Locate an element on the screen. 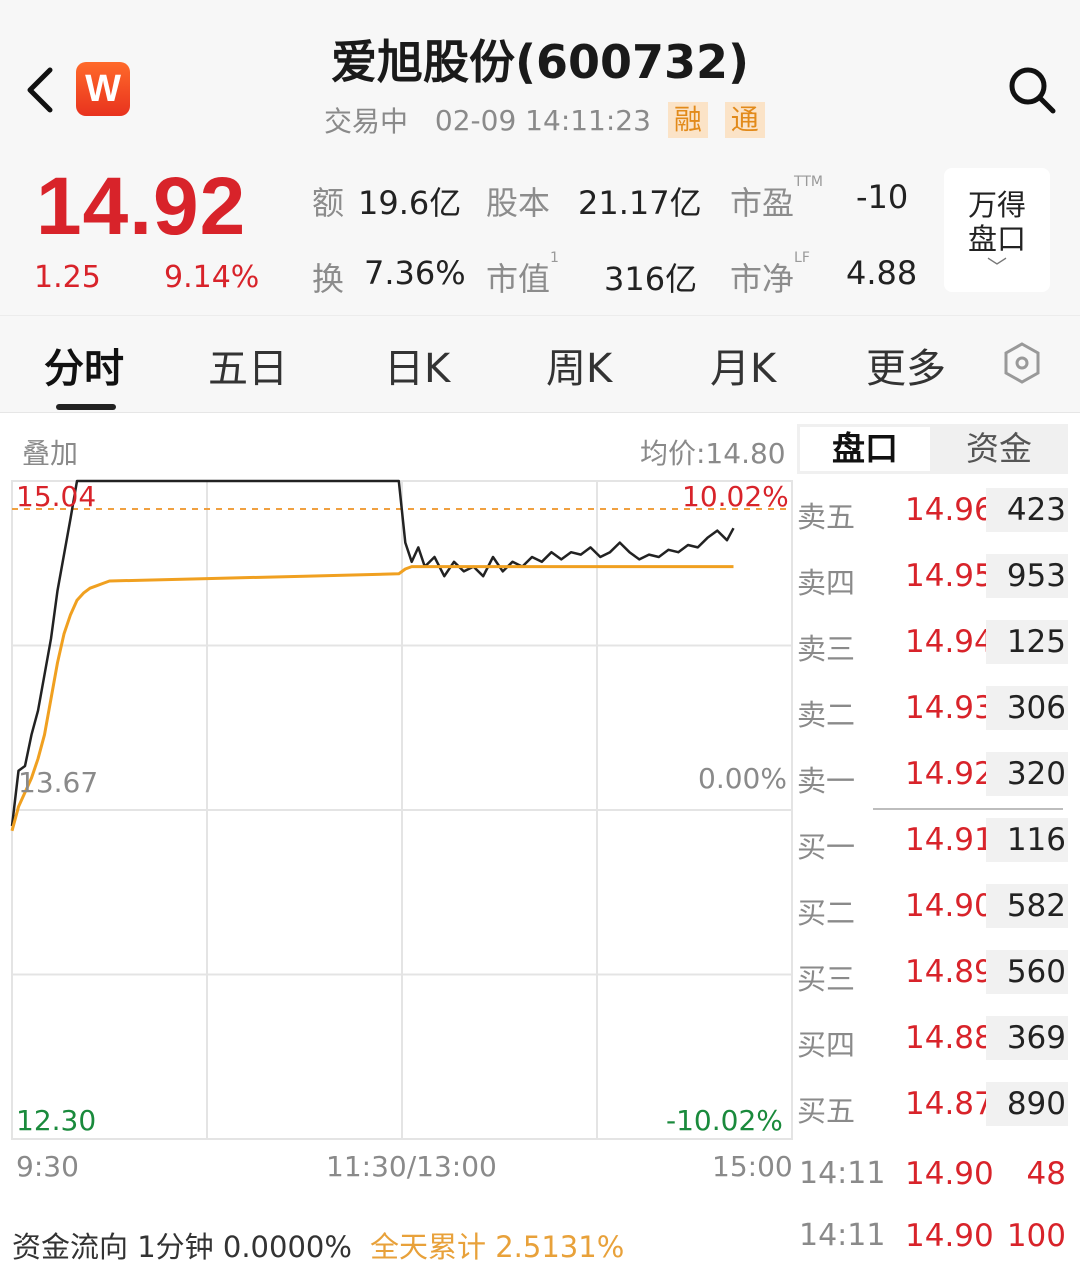 The height and width of the screenshot is (1272, 1080). tick-volume: 48 is located at coordinates (1046, 1174).